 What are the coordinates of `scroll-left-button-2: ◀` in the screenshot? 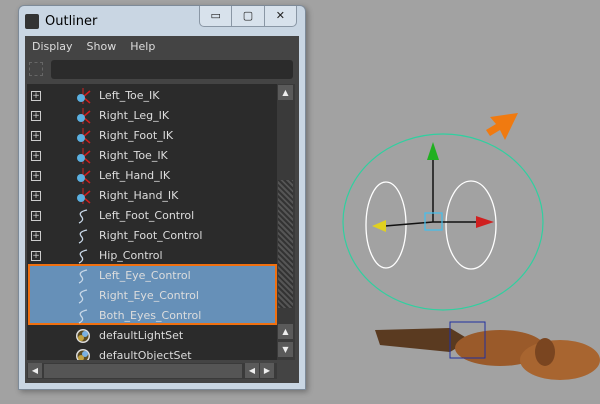 It's located at (252, 370).